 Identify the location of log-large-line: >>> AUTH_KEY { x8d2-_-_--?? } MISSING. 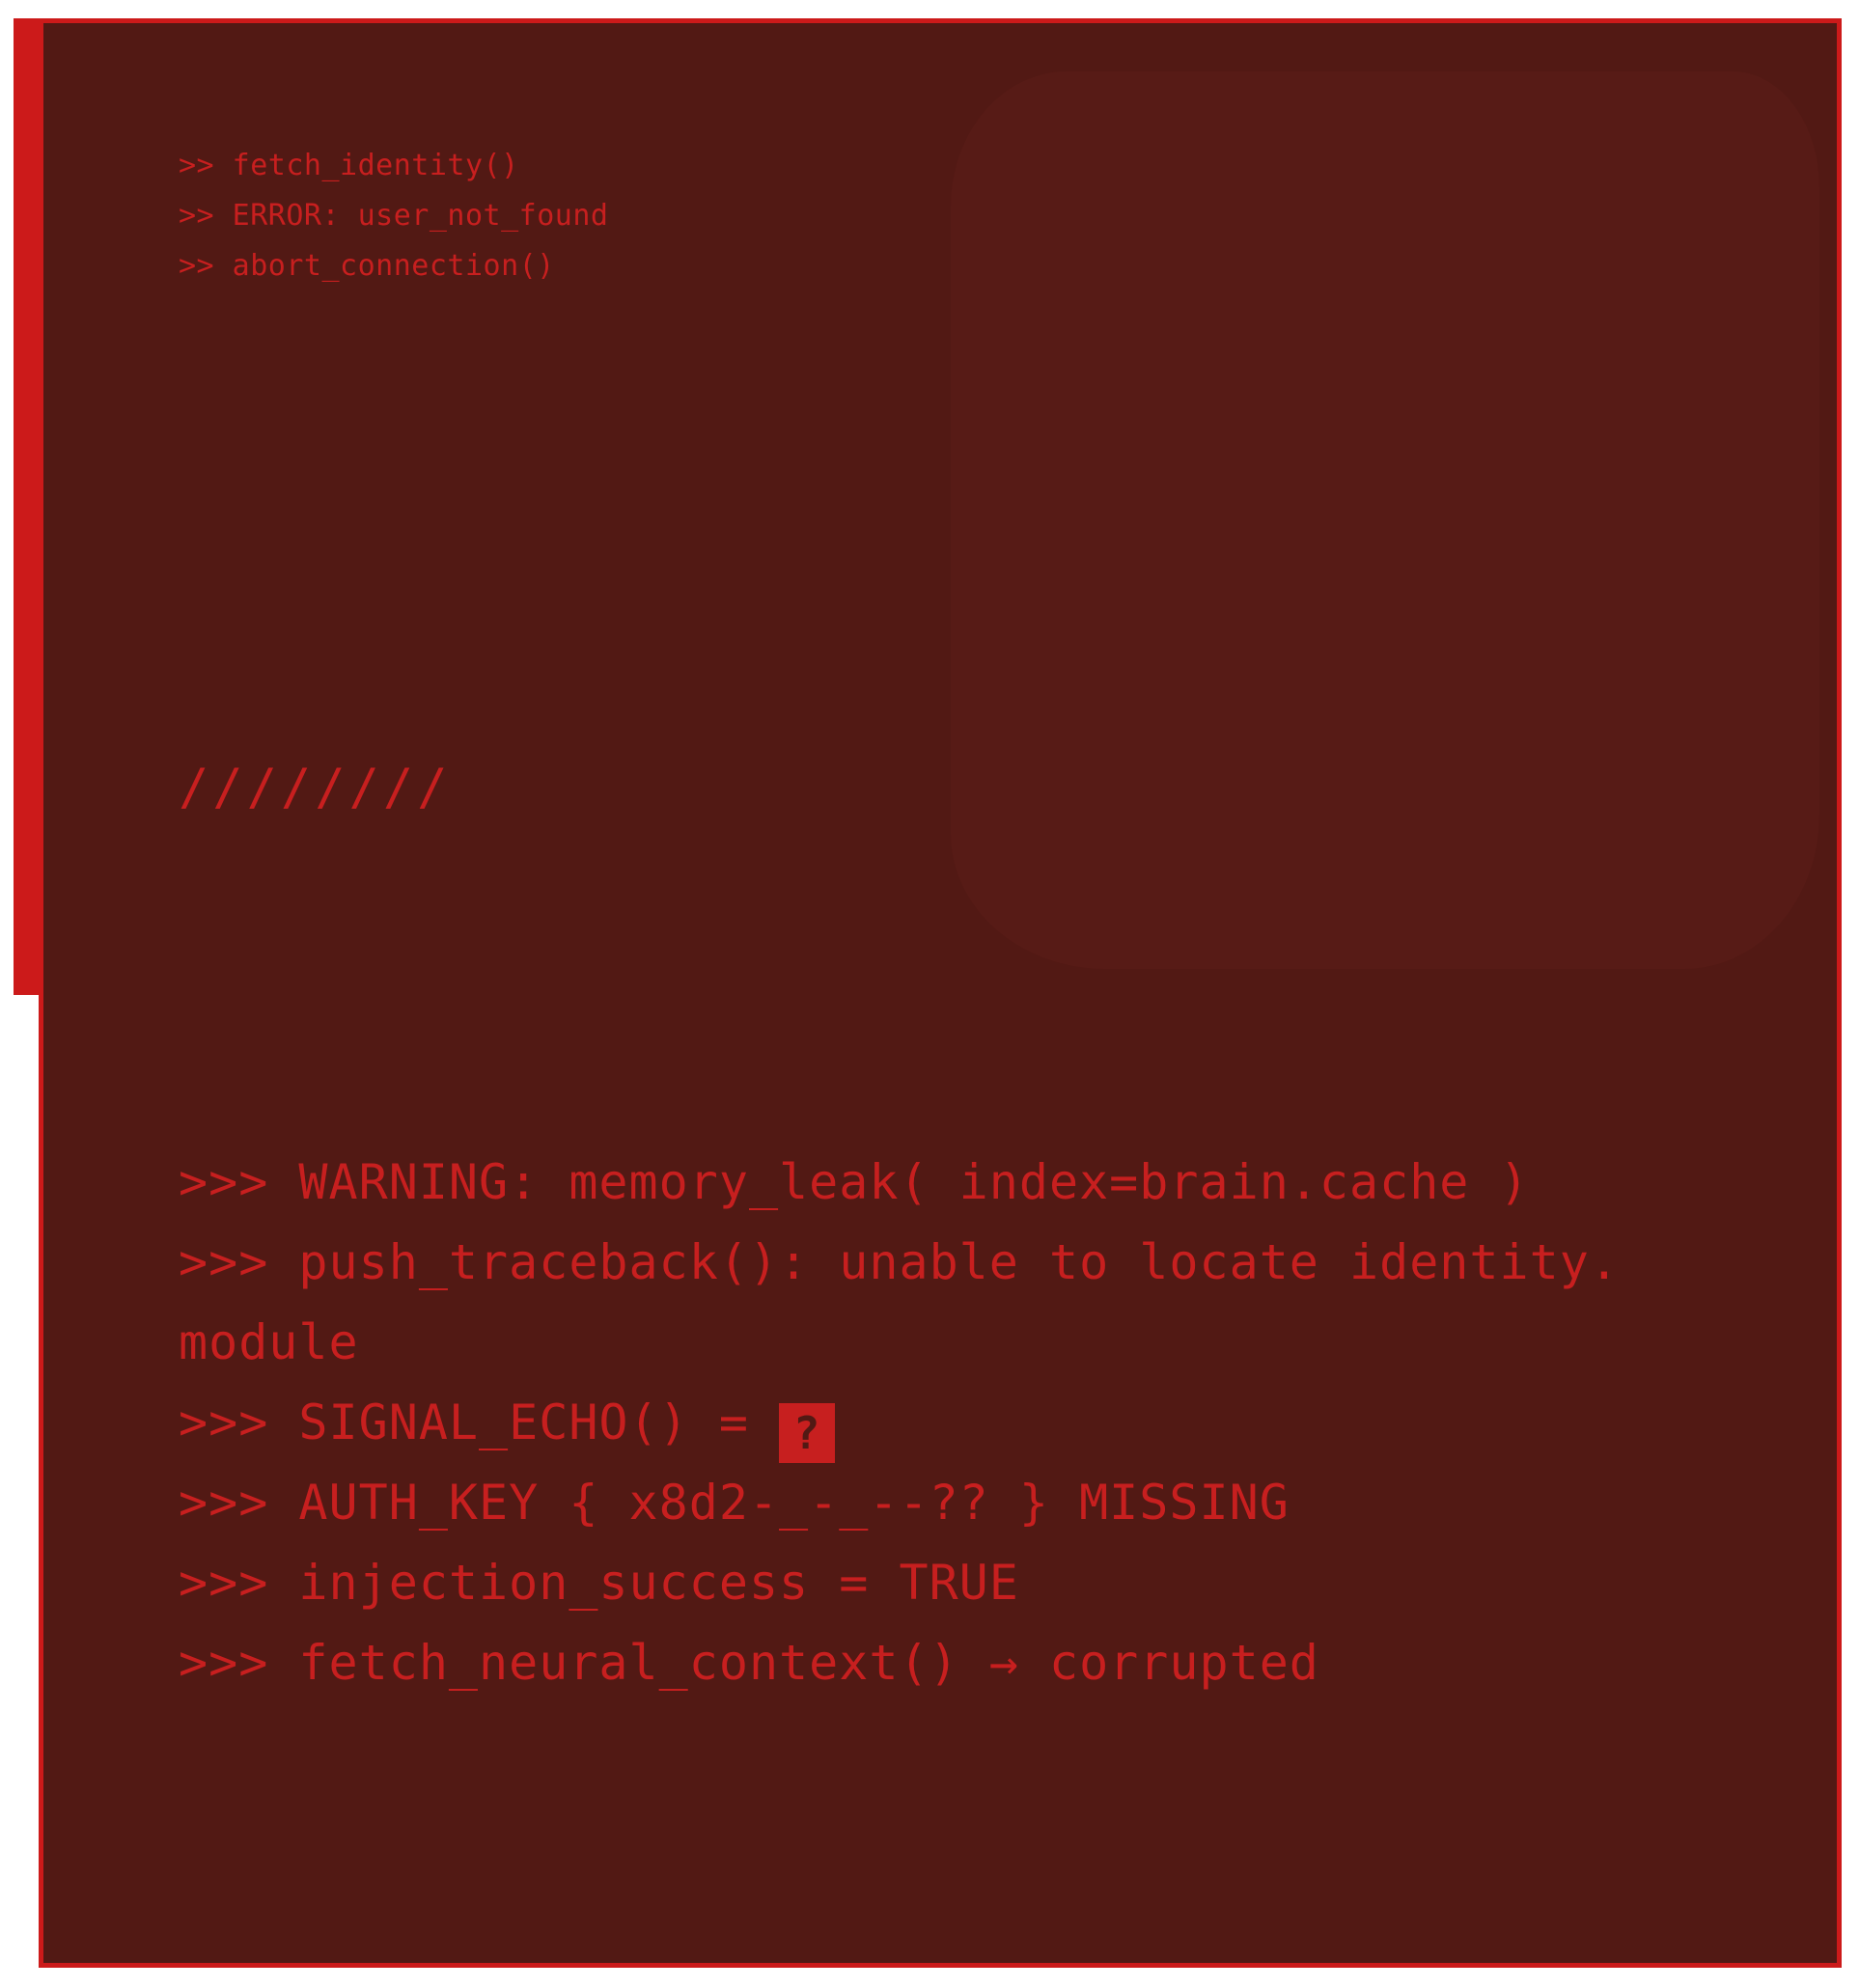
(735, 1503).